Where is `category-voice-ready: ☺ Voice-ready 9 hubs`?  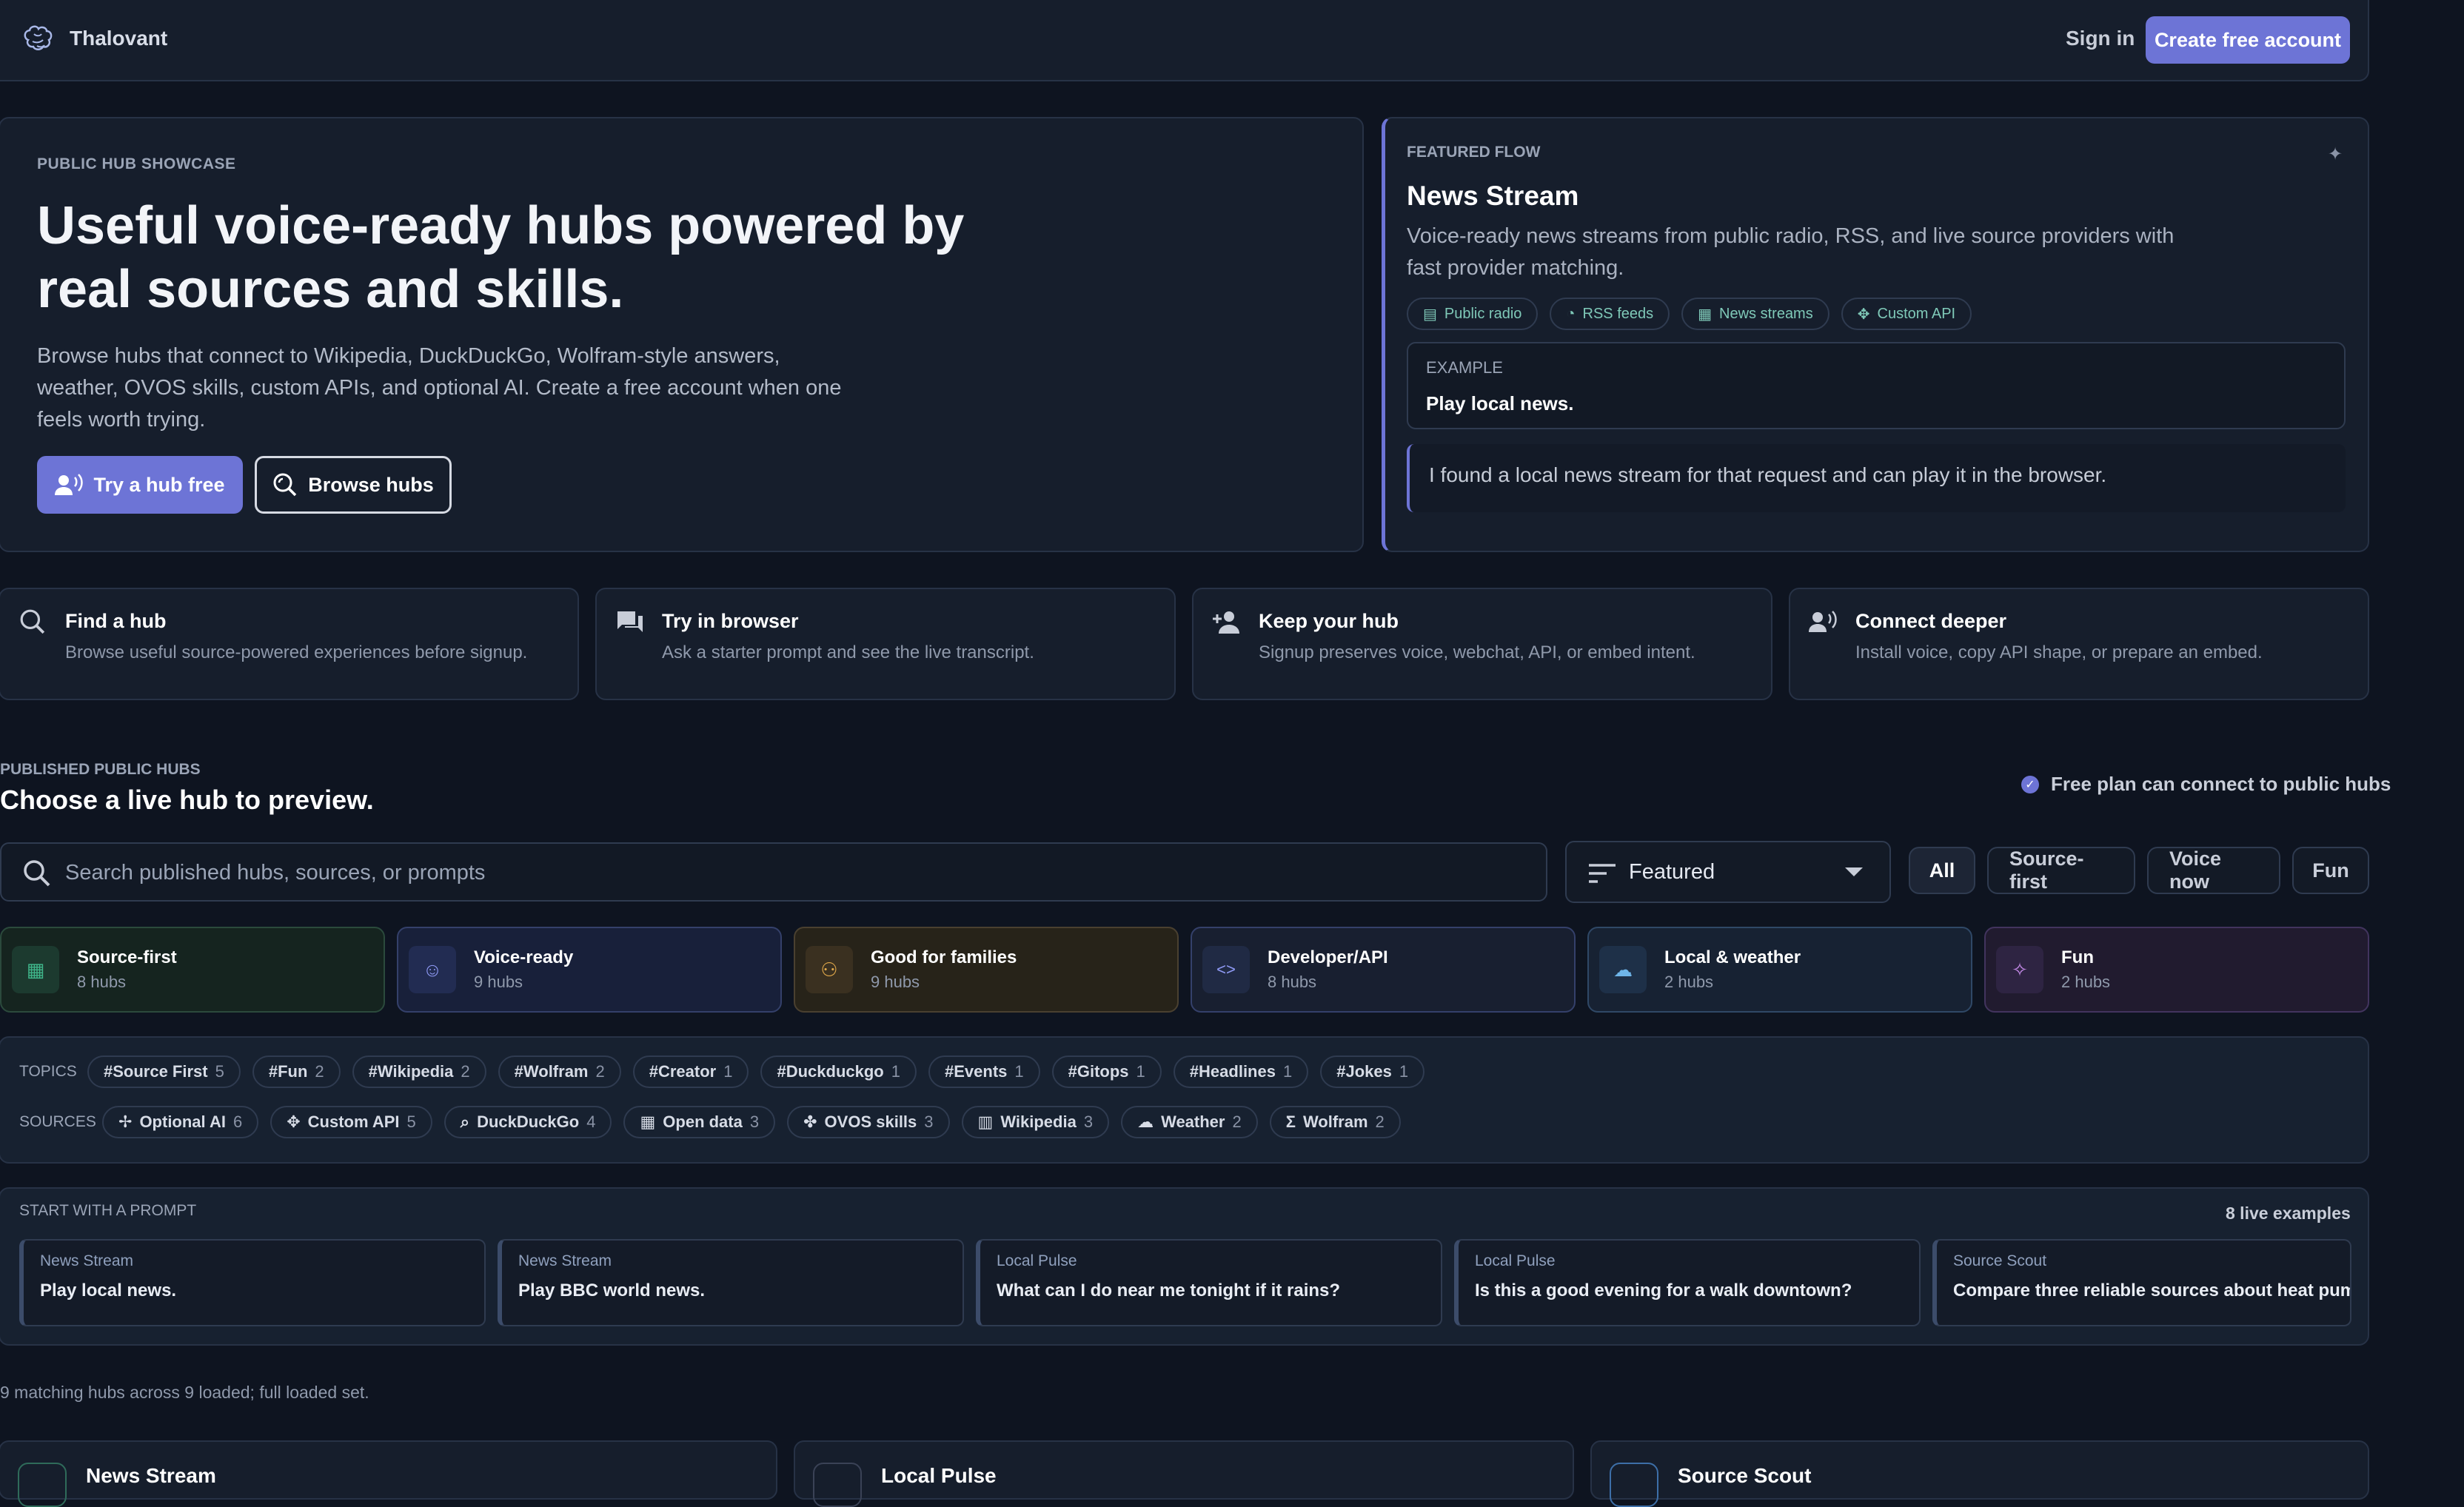
category-voice-ready: ☺ Voice-ready 9 hubs is located at coordinates (589, 970).